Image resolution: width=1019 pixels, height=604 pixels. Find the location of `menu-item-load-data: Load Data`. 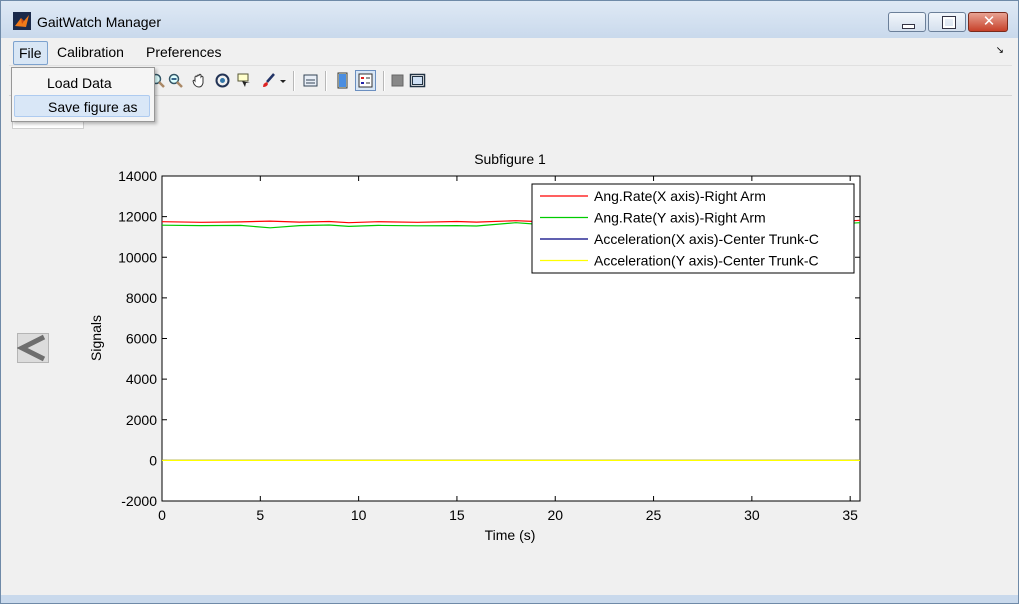

menu-item-load-data: Load Data is located at coordinates (82, 83).